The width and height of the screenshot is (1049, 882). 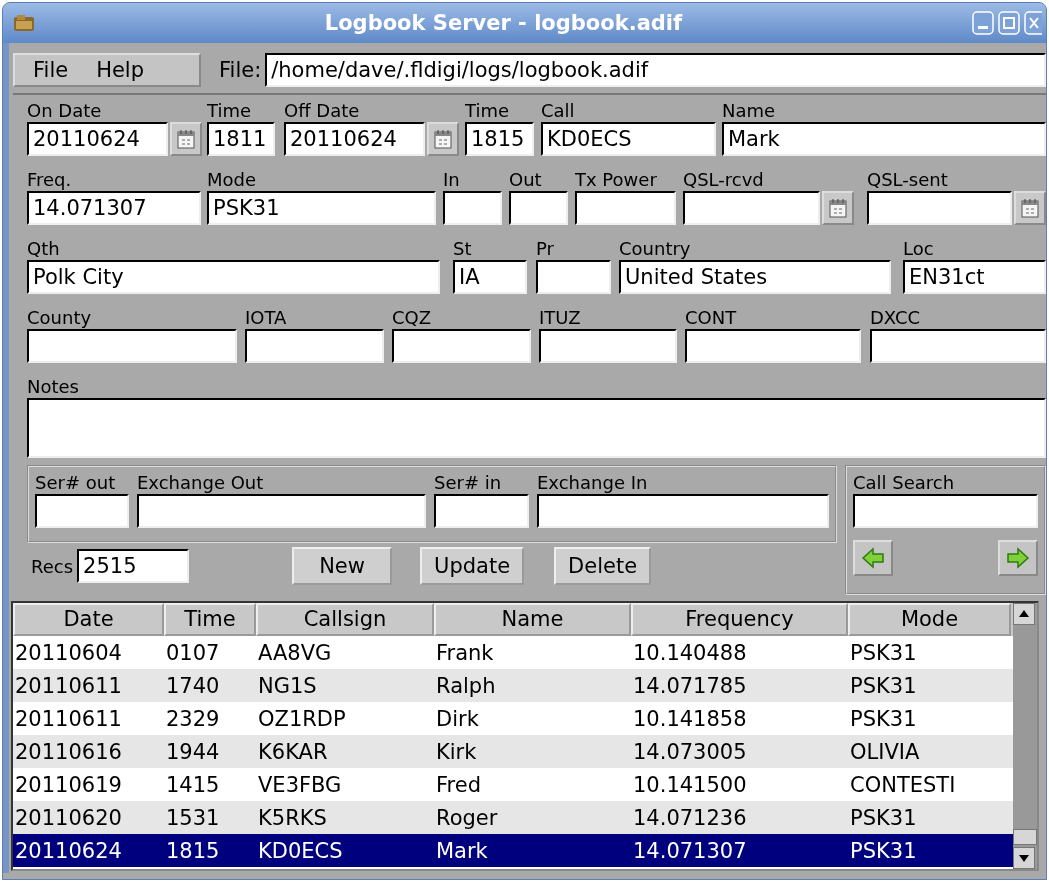 What do you see at coordinates (193, 751) in the screenshot?
I see `table-cell-text: 1944` at bounding box center [193, 751].